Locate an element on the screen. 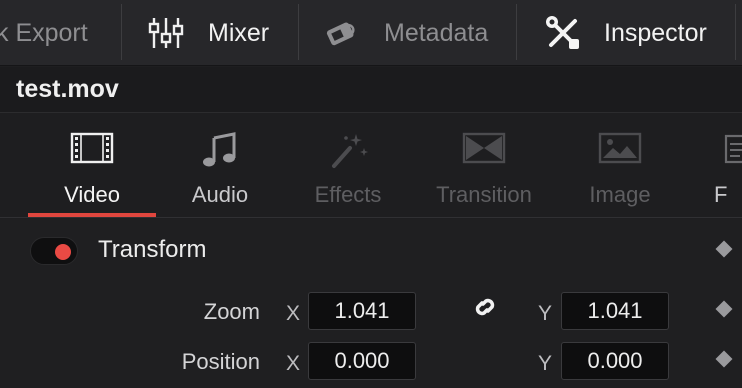 This screenshot has height=388, width=742. tab-effects-label: Effects is located at coordinates (348, 194).